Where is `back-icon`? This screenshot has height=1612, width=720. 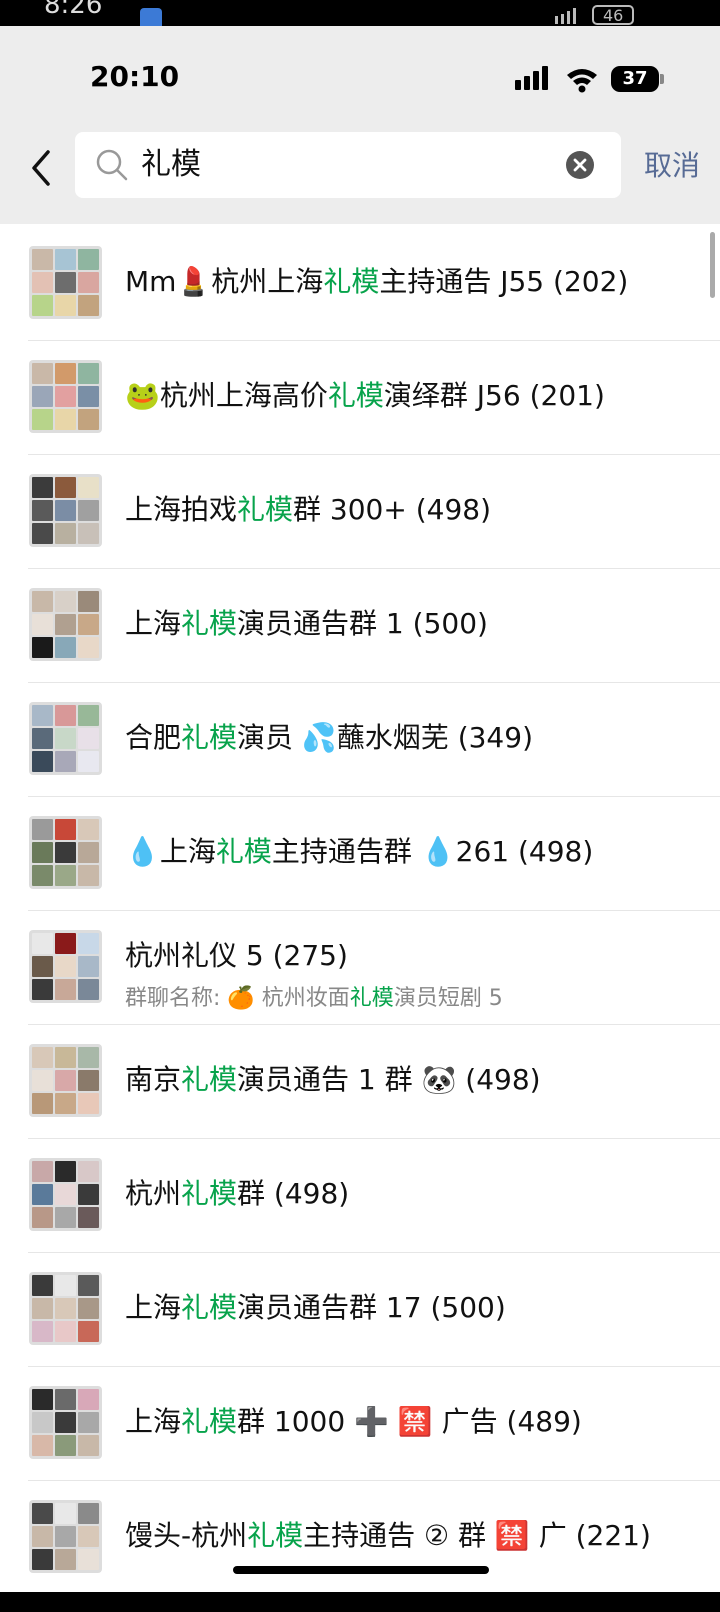 back-icon is located at coordinates (44, 168).